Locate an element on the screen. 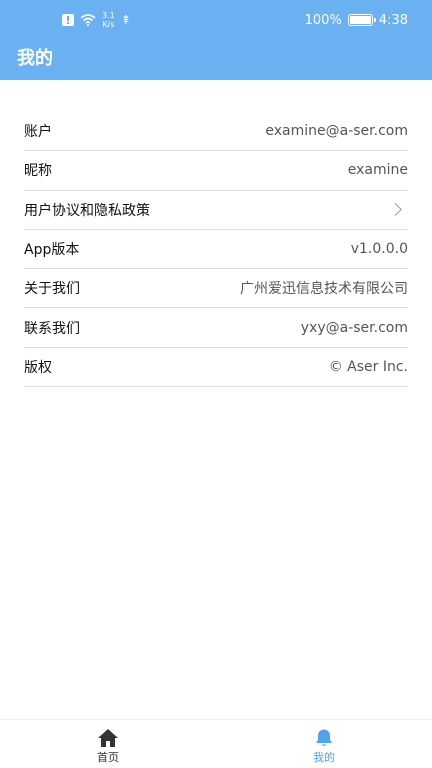  row-label: 账户 is located at coordinates (38, 132).